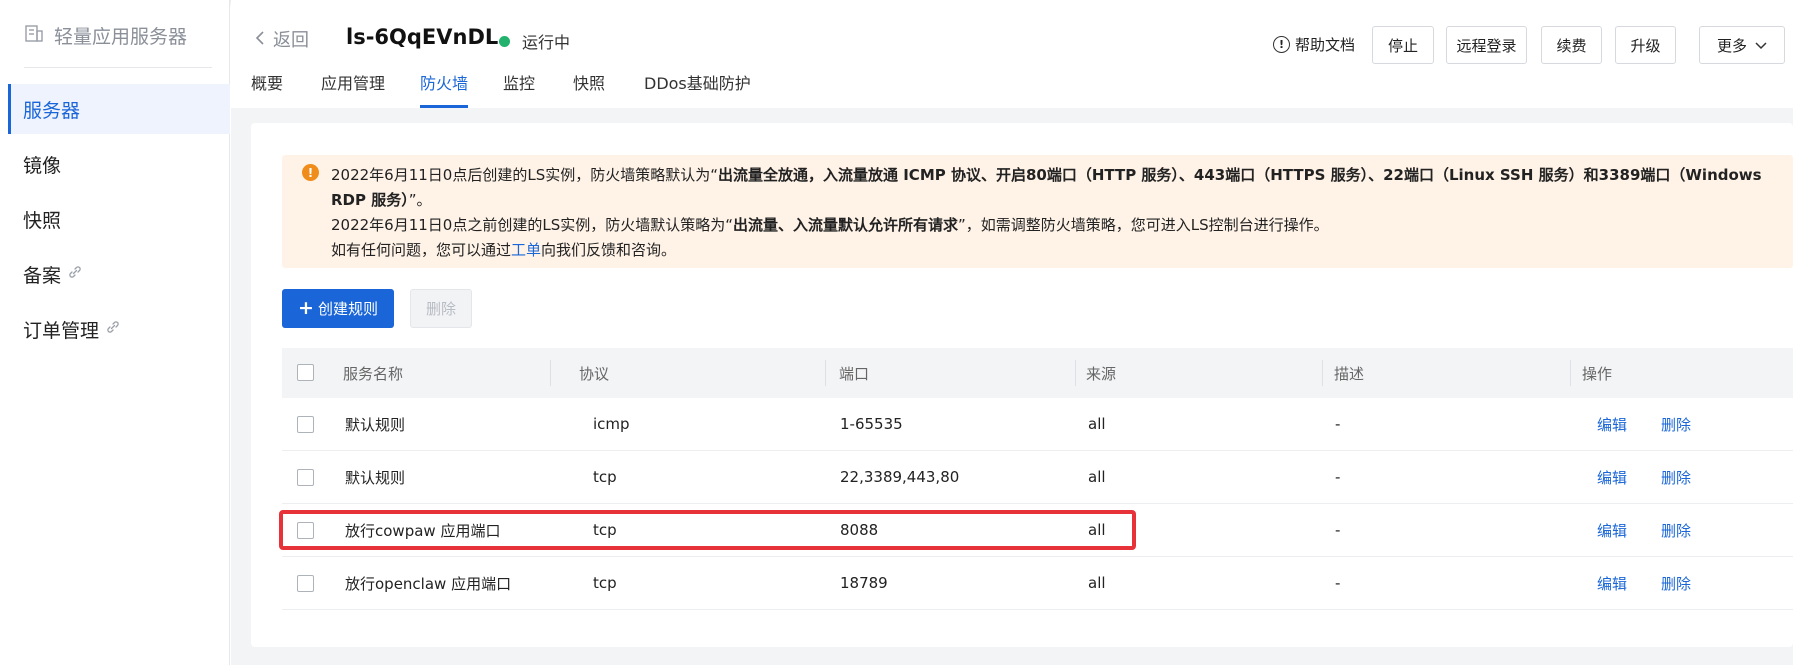 The height and width of the screenshot is (665, 1793). I want to click on sidebar-item-servers: 服务器, so click(119, 109).